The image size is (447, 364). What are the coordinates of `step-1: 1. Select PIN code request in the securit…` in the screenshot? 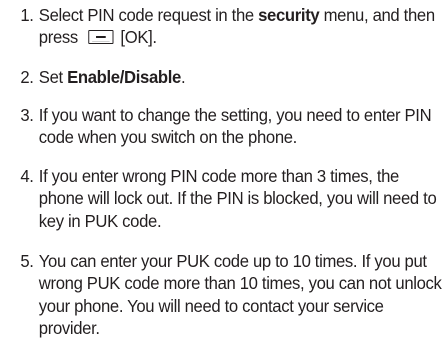 It's located at (224, 26).